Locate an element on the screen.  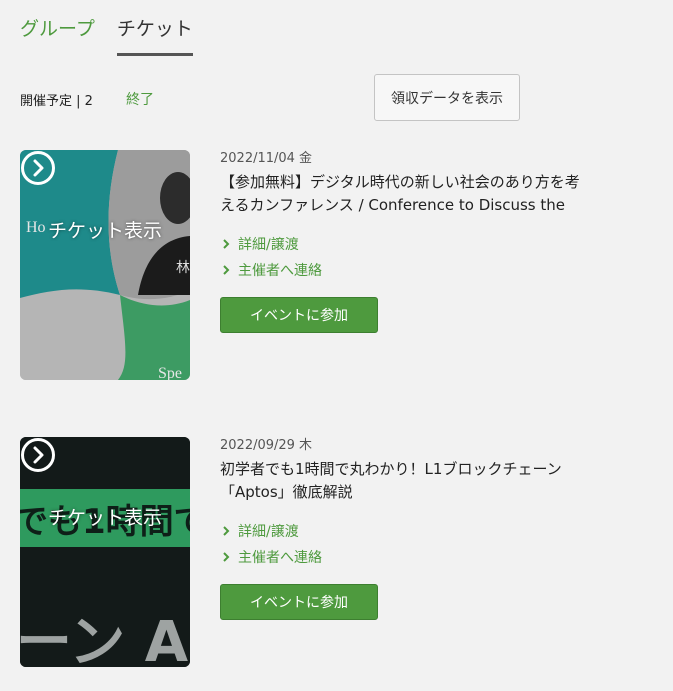
filter-row: 開催予定 | 2 終了 領収データを表示 is located at coordinates (270, 98).